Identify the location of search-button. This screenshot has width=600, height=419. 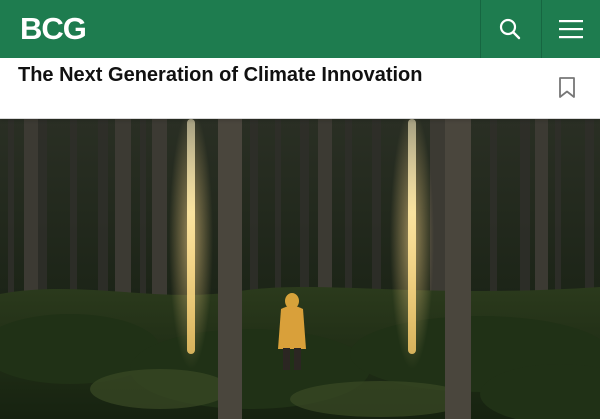
(509, 29).